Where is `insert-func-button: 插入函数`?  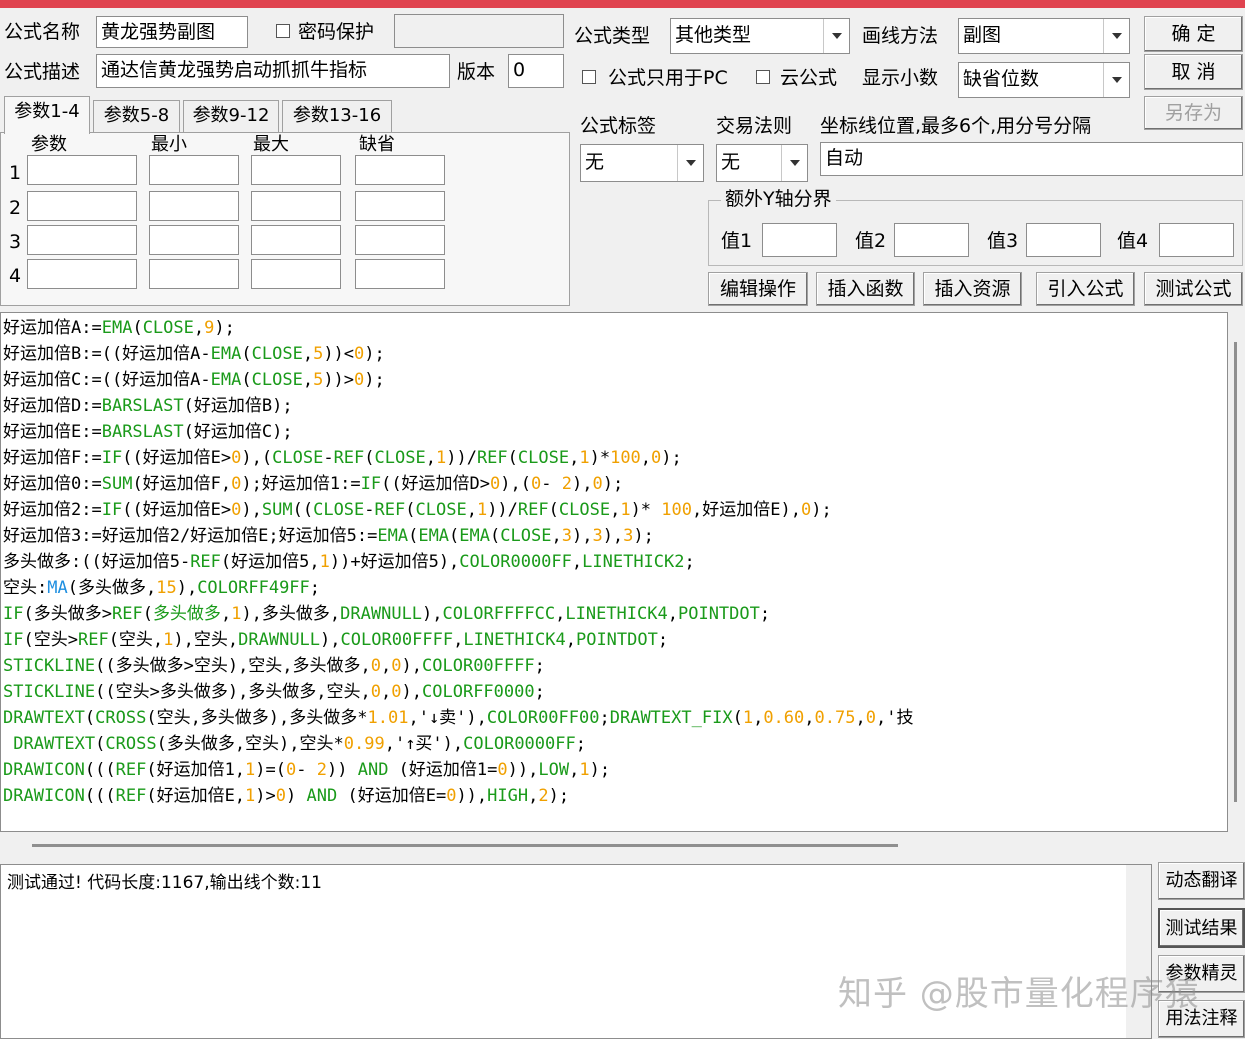
insert-func-button: 插入函数 is located at coordinates (865, 289).